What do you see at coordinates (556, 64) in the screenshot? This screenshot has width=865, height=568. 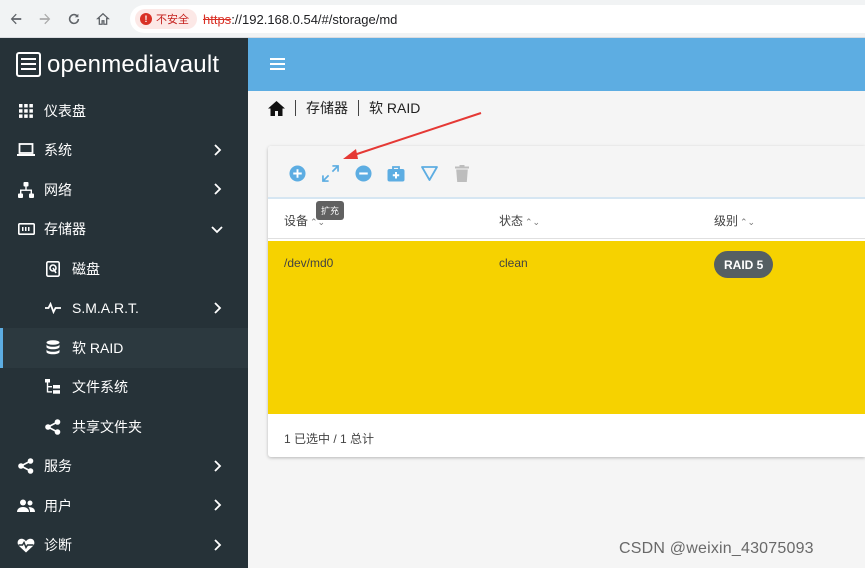 I see `app-header` at bounding box center [556, 64].